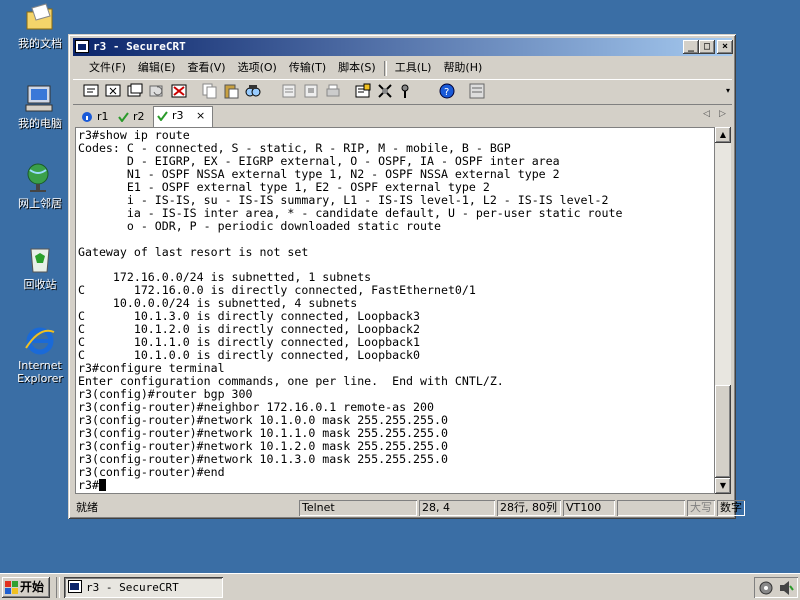 This screenshot has width=800, height=600. I want to click on find-icon, so click(253, 91).